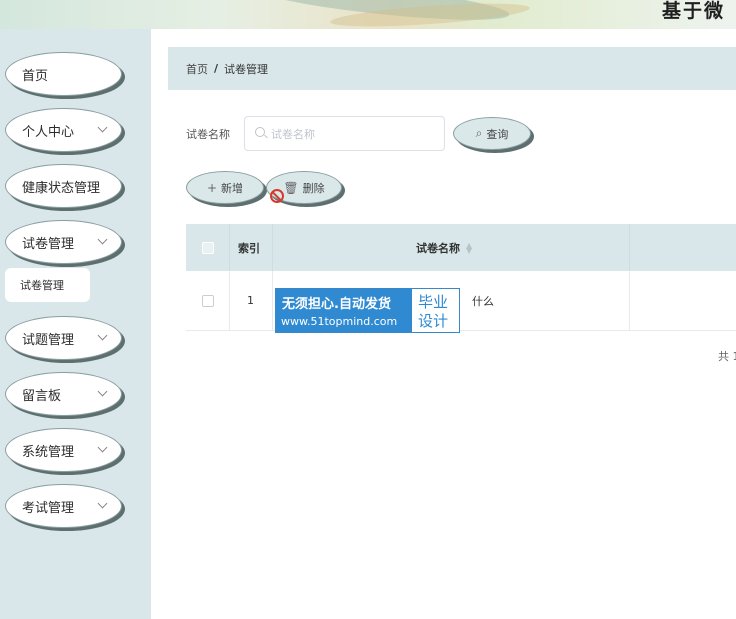 The width and height of the screenshot is (736, 619). Describe the element at coordinates (48, 244) in the screenshot. I see `sidebar-item-label: 试卷管理` at that location.